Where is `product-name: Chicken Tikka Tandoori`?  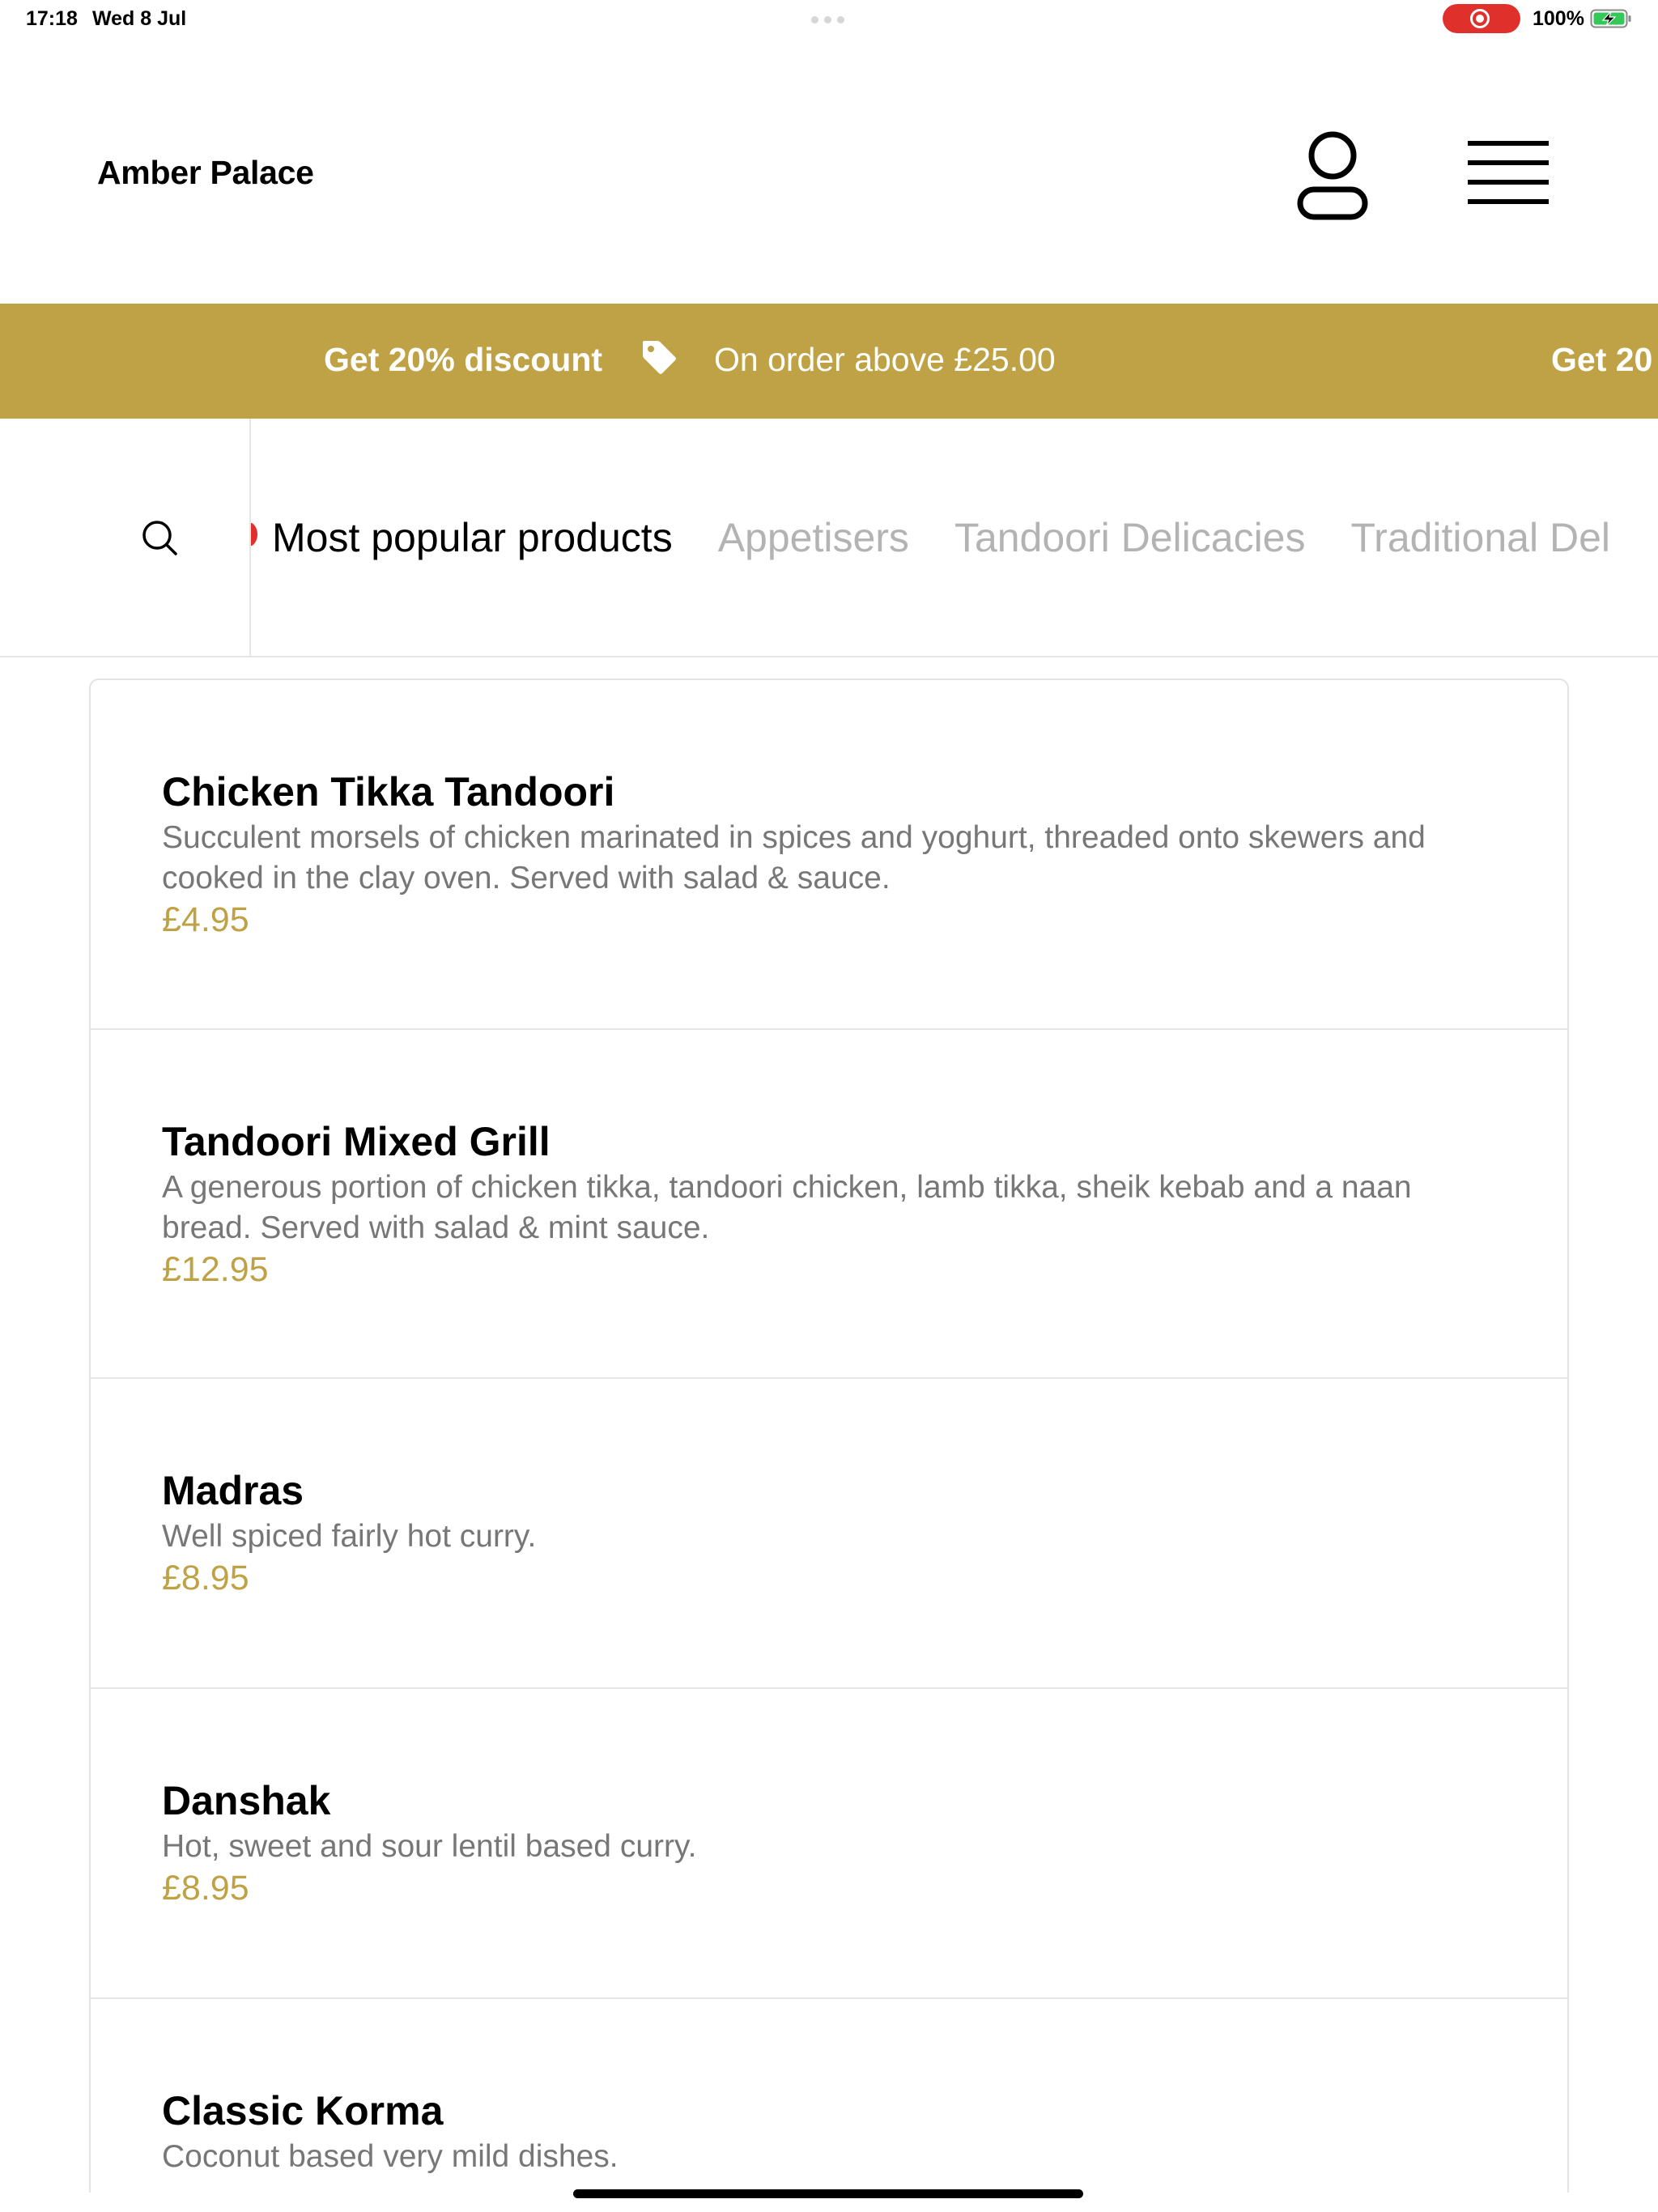
product-name: Chicken Tikka Tandoori is located at coordinates (388, 792).